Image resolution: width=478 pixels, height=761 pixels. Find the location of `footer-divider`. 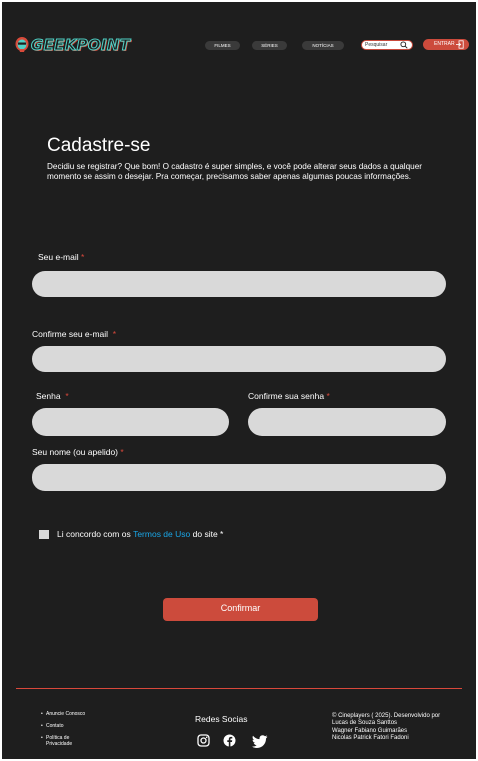

footer-divider is located at coordinates (239, 688).